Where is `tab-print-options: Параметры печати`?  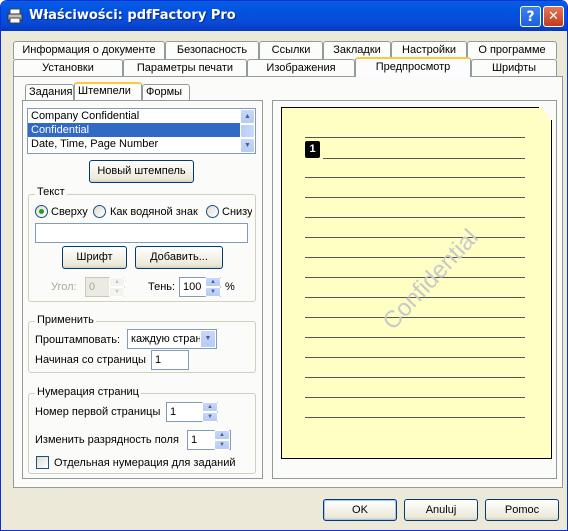
tab-print-options: Параметры печати is located at coordinates (185, 68).